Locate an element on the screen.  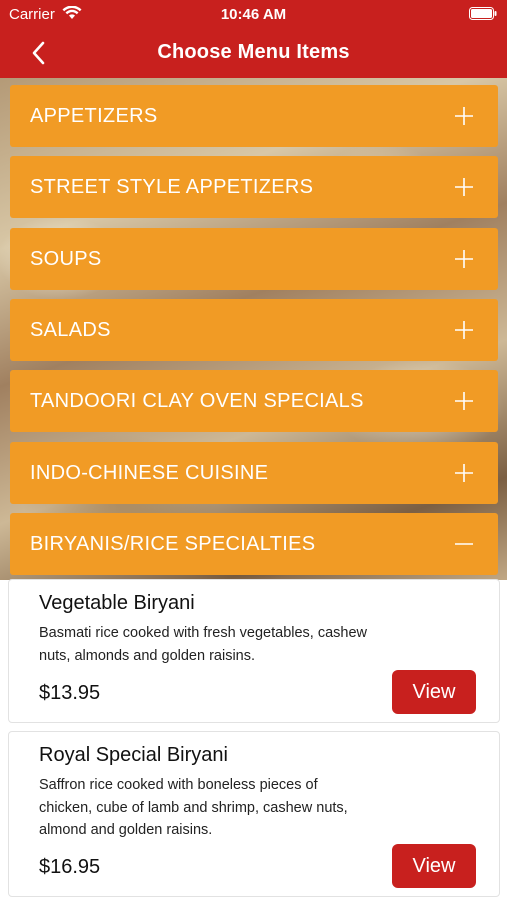
category-street-style-appetizers: STREET STYLE APPETIZERS is located at coordinates (254, 187).